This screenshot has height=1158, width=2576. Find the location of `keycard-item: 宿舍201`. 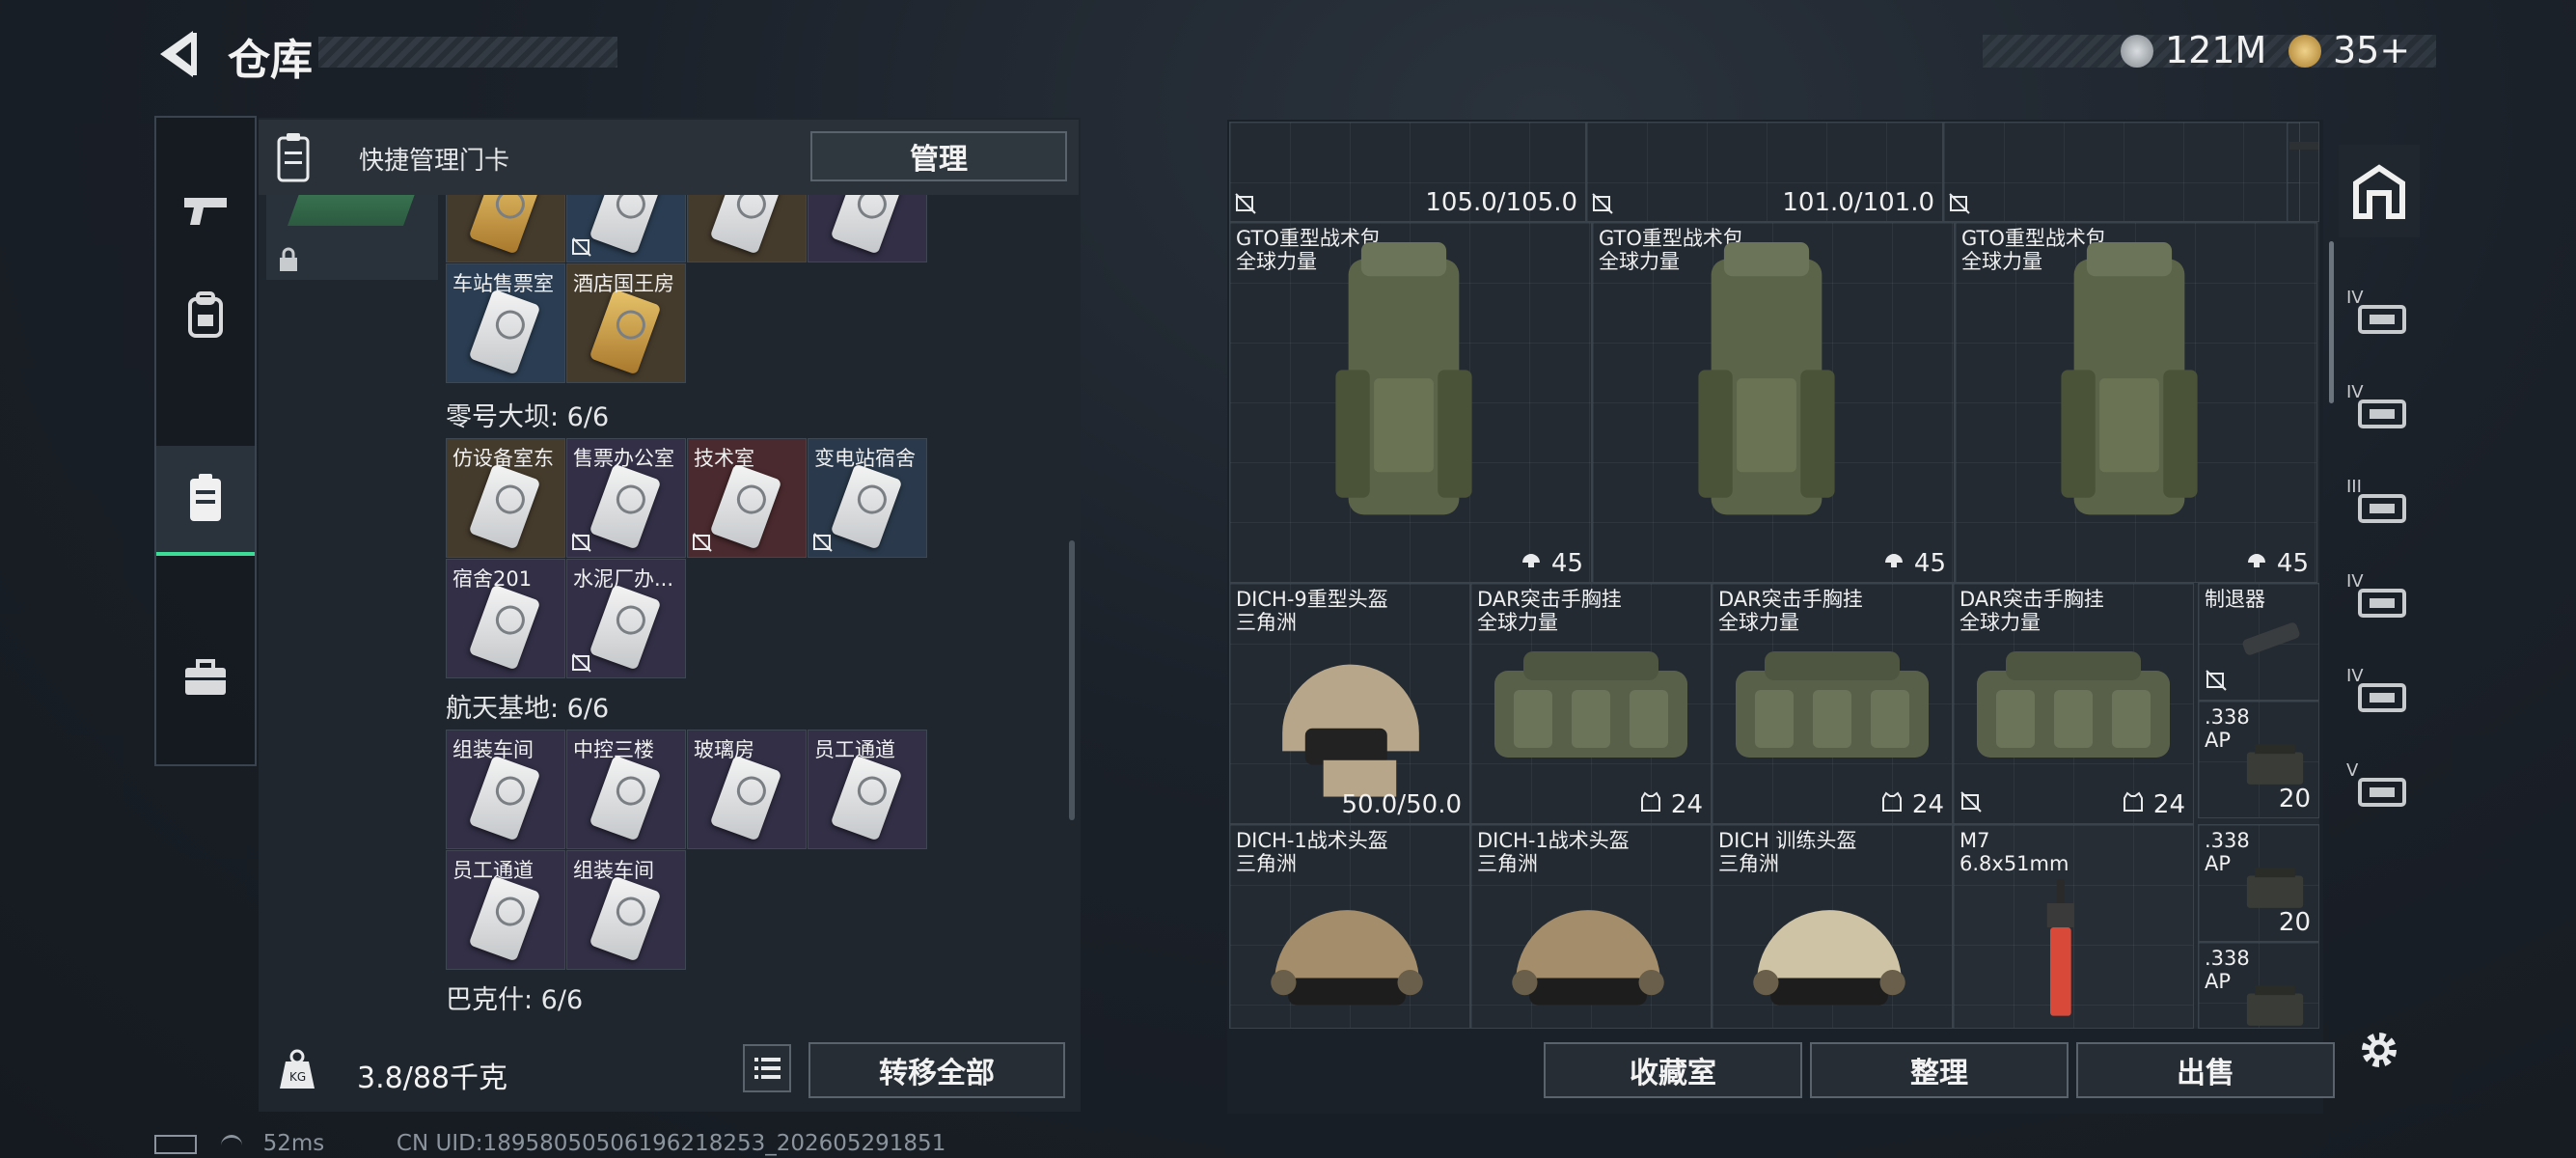

keycard-item: 宿舍201 is located at coordinates (506, 618).